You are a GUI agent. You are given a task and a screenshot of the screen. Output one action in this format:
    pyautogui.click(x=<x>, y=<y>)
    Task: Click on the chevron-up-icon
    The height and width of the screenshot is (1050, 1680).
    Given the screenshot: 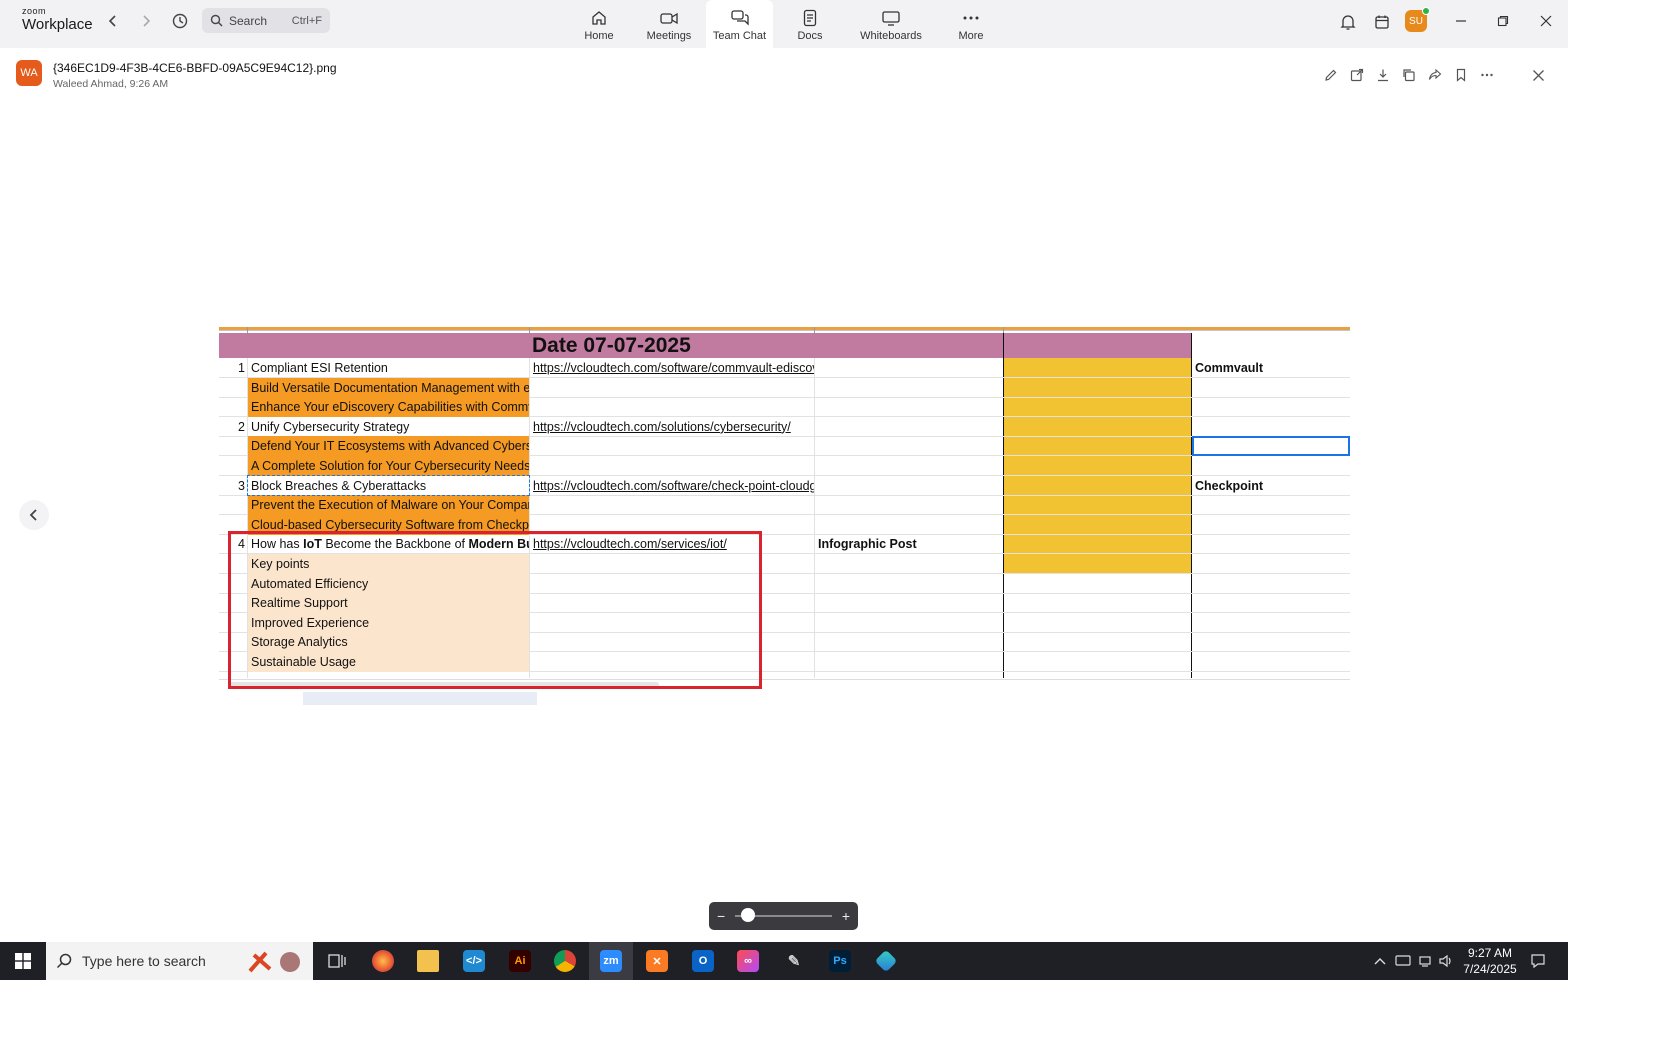 What is the action you would take?
    pyautogui.click(x=1380, y=961)
    